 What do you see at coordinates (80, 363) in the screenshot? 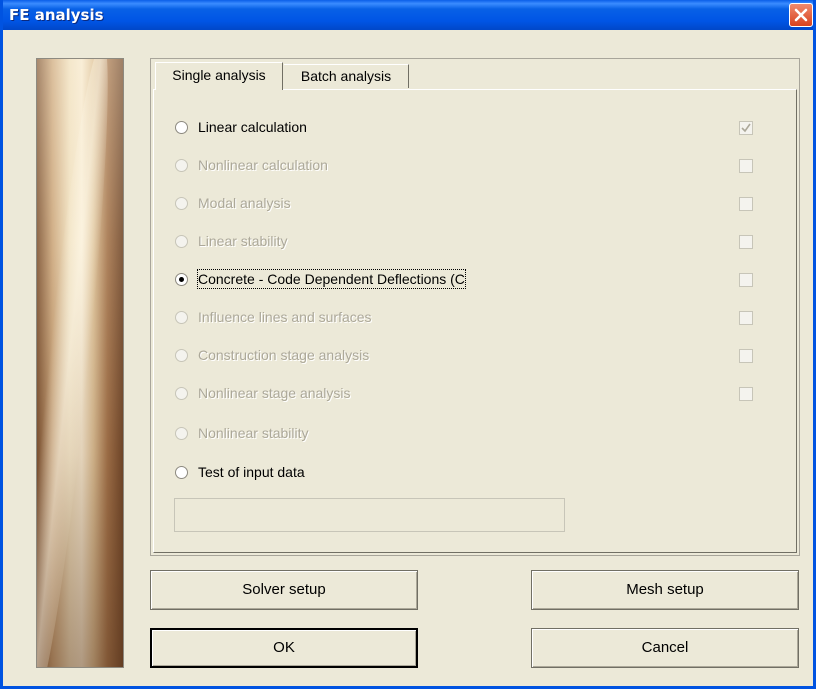
I see `decorative-hair-image` at bounding box center [80, 363].